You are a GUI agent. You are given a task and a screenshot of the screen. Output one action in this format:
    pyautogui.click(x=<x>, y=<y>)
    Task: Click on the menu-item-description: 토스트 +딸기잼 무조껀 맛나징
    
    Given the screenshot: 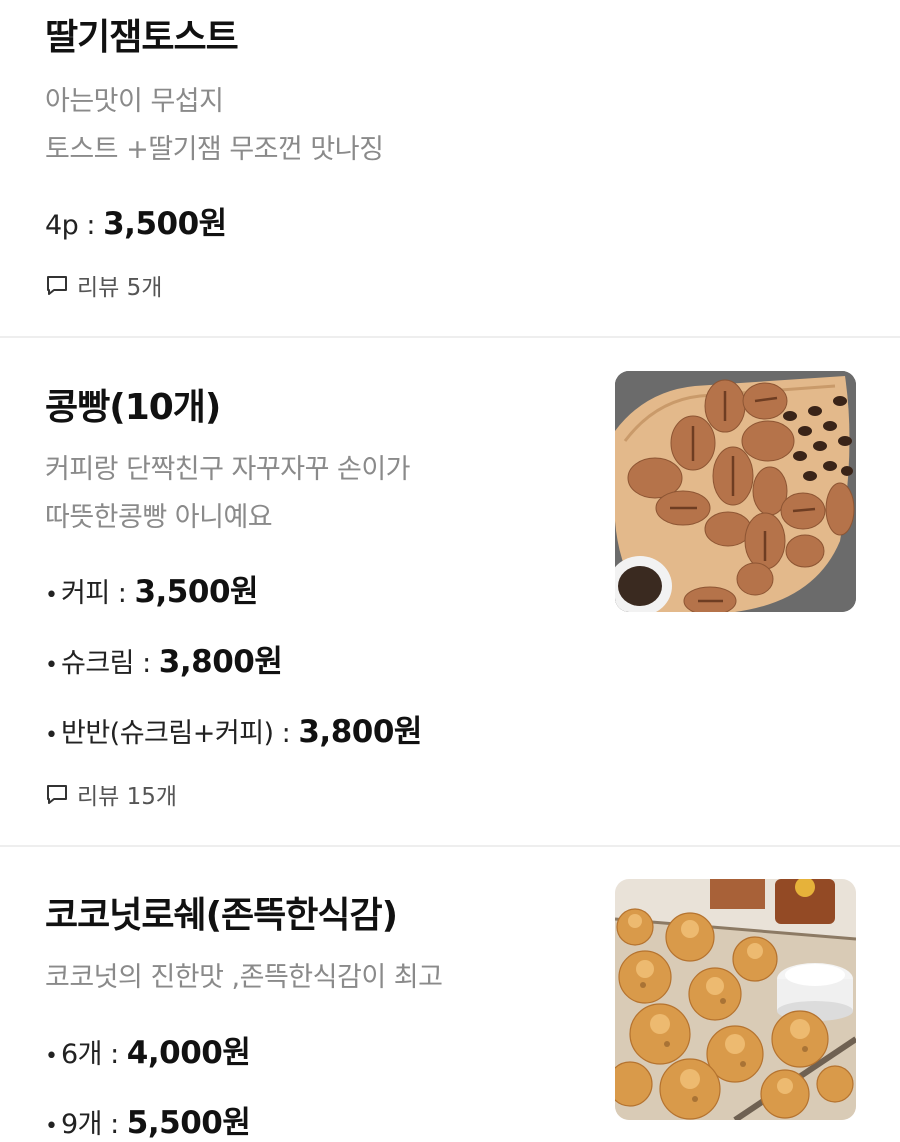 What is the action you would take?
    pyautogui.click(x=214, y=149)
    